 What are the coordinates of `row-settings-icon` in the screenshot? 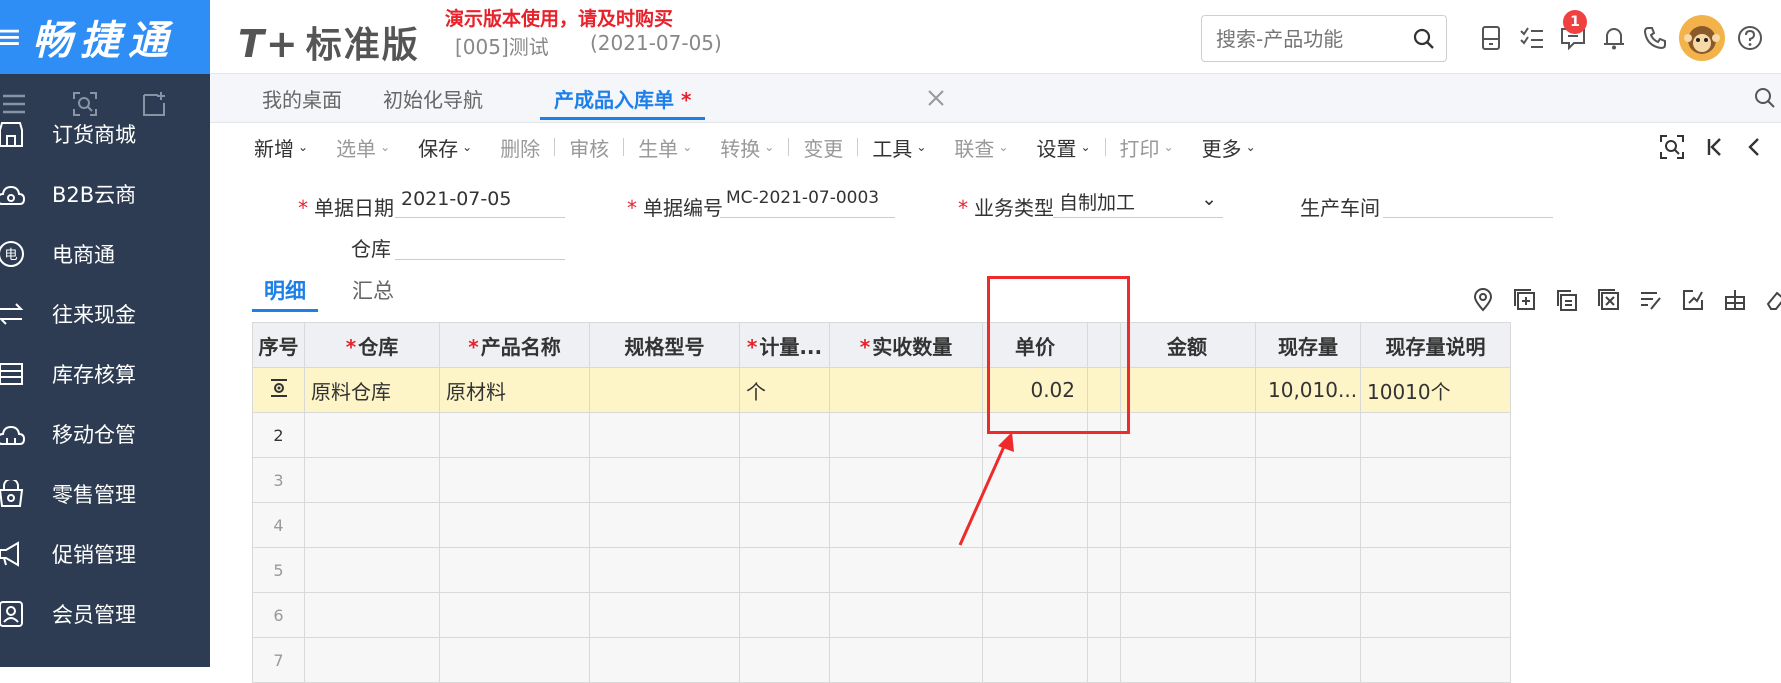 It's located at (278, 390).